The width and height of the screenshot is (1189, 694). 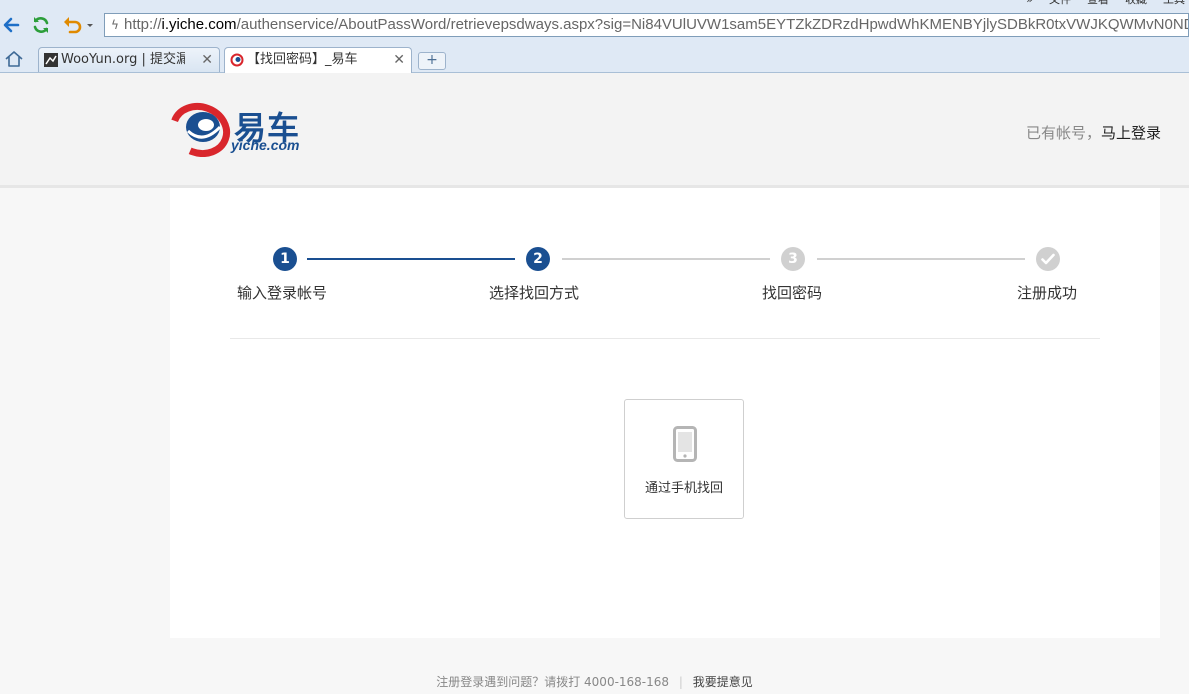 I want to click on step-1-label: 输入登录帐号, so click(x=282, y=293).